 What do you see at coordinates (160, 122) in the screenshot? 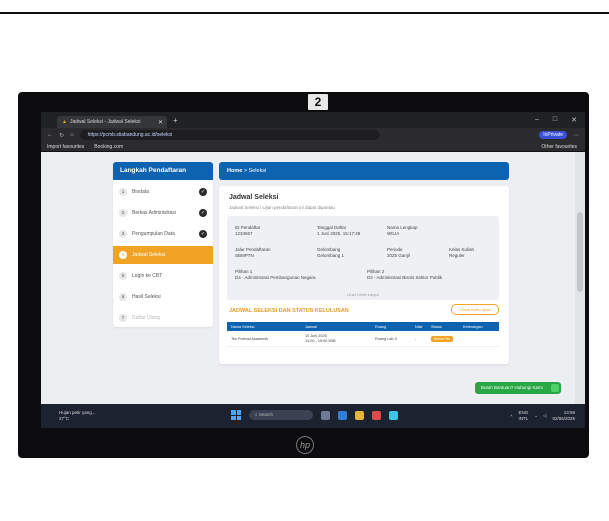
I see `close-tab-icon: ✕` at bounding box center [160, 122].